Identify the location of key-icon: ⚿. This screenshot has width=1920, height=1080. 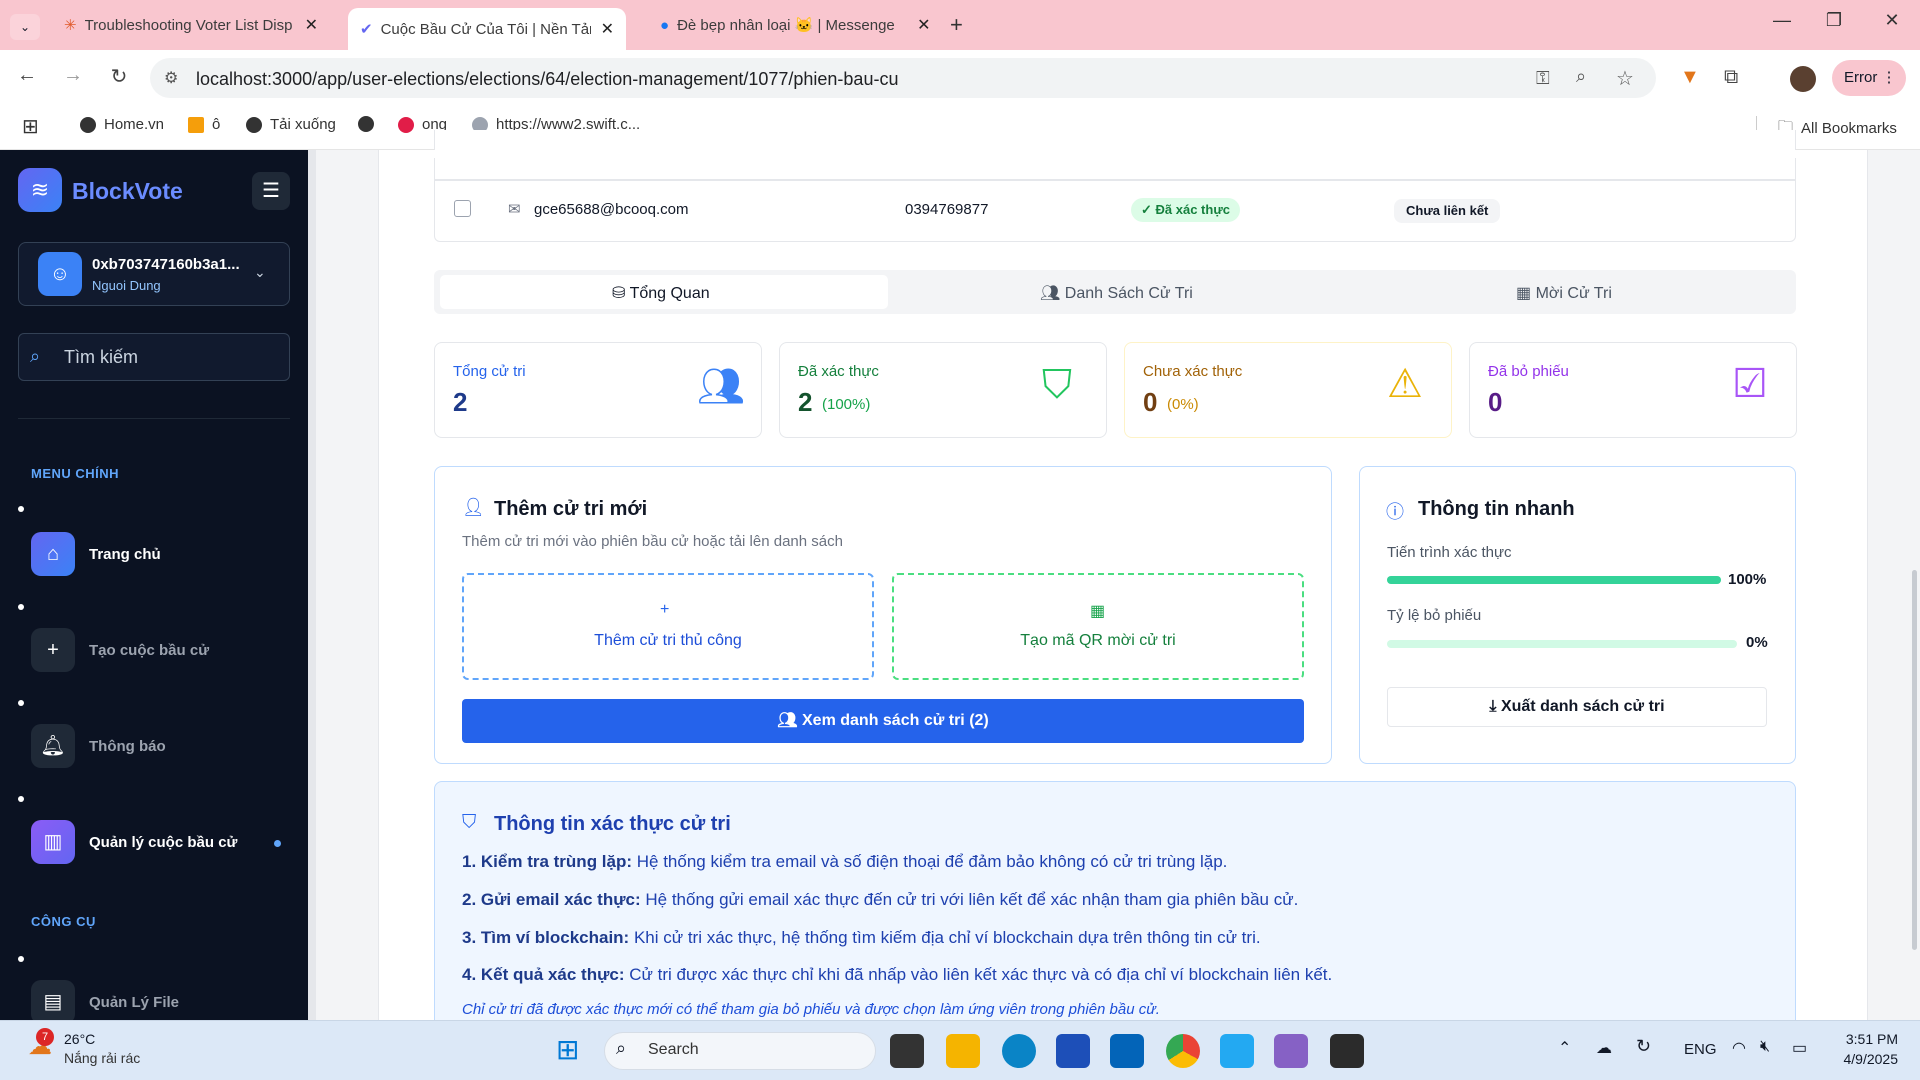
(1543, 78).